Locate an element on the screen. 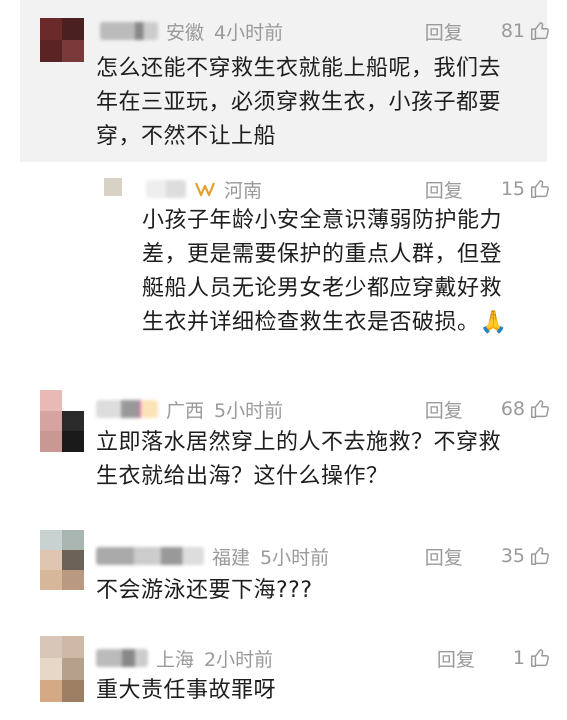  comment-actions: 回复 15 is located at coordinates (488, 189).